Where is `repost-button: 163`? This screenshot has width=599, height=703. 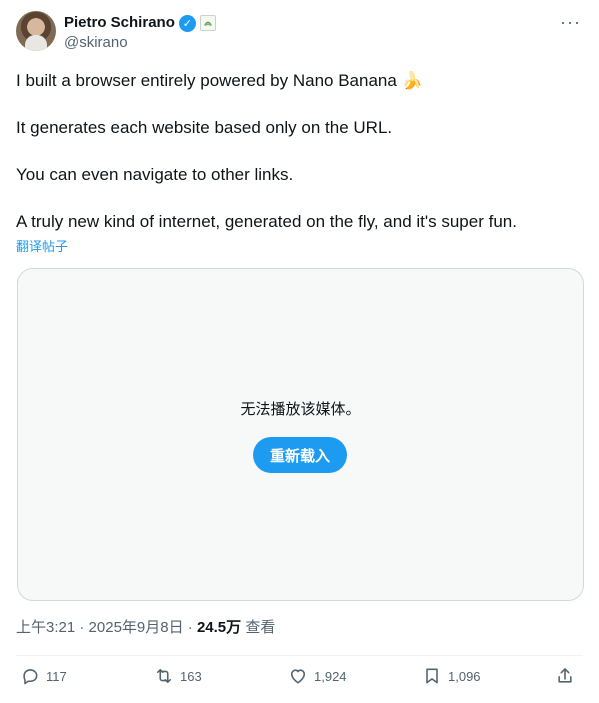 repost-button: 163 is located at coordinates (178, 676).